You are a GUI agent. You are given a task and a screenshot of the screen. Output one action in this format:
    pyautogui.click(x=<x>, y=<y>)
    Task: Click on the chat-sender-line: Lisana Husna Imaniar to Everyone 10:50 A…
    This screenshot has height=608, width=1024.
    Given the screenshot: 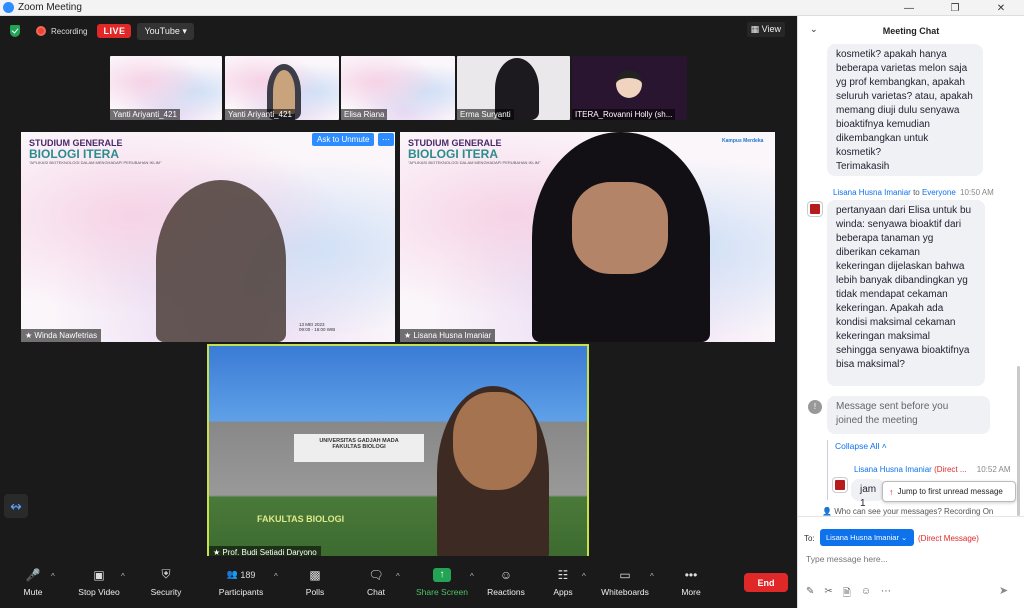 What is the action you would take?
    pyautogui.click(x=913, y=192)
    